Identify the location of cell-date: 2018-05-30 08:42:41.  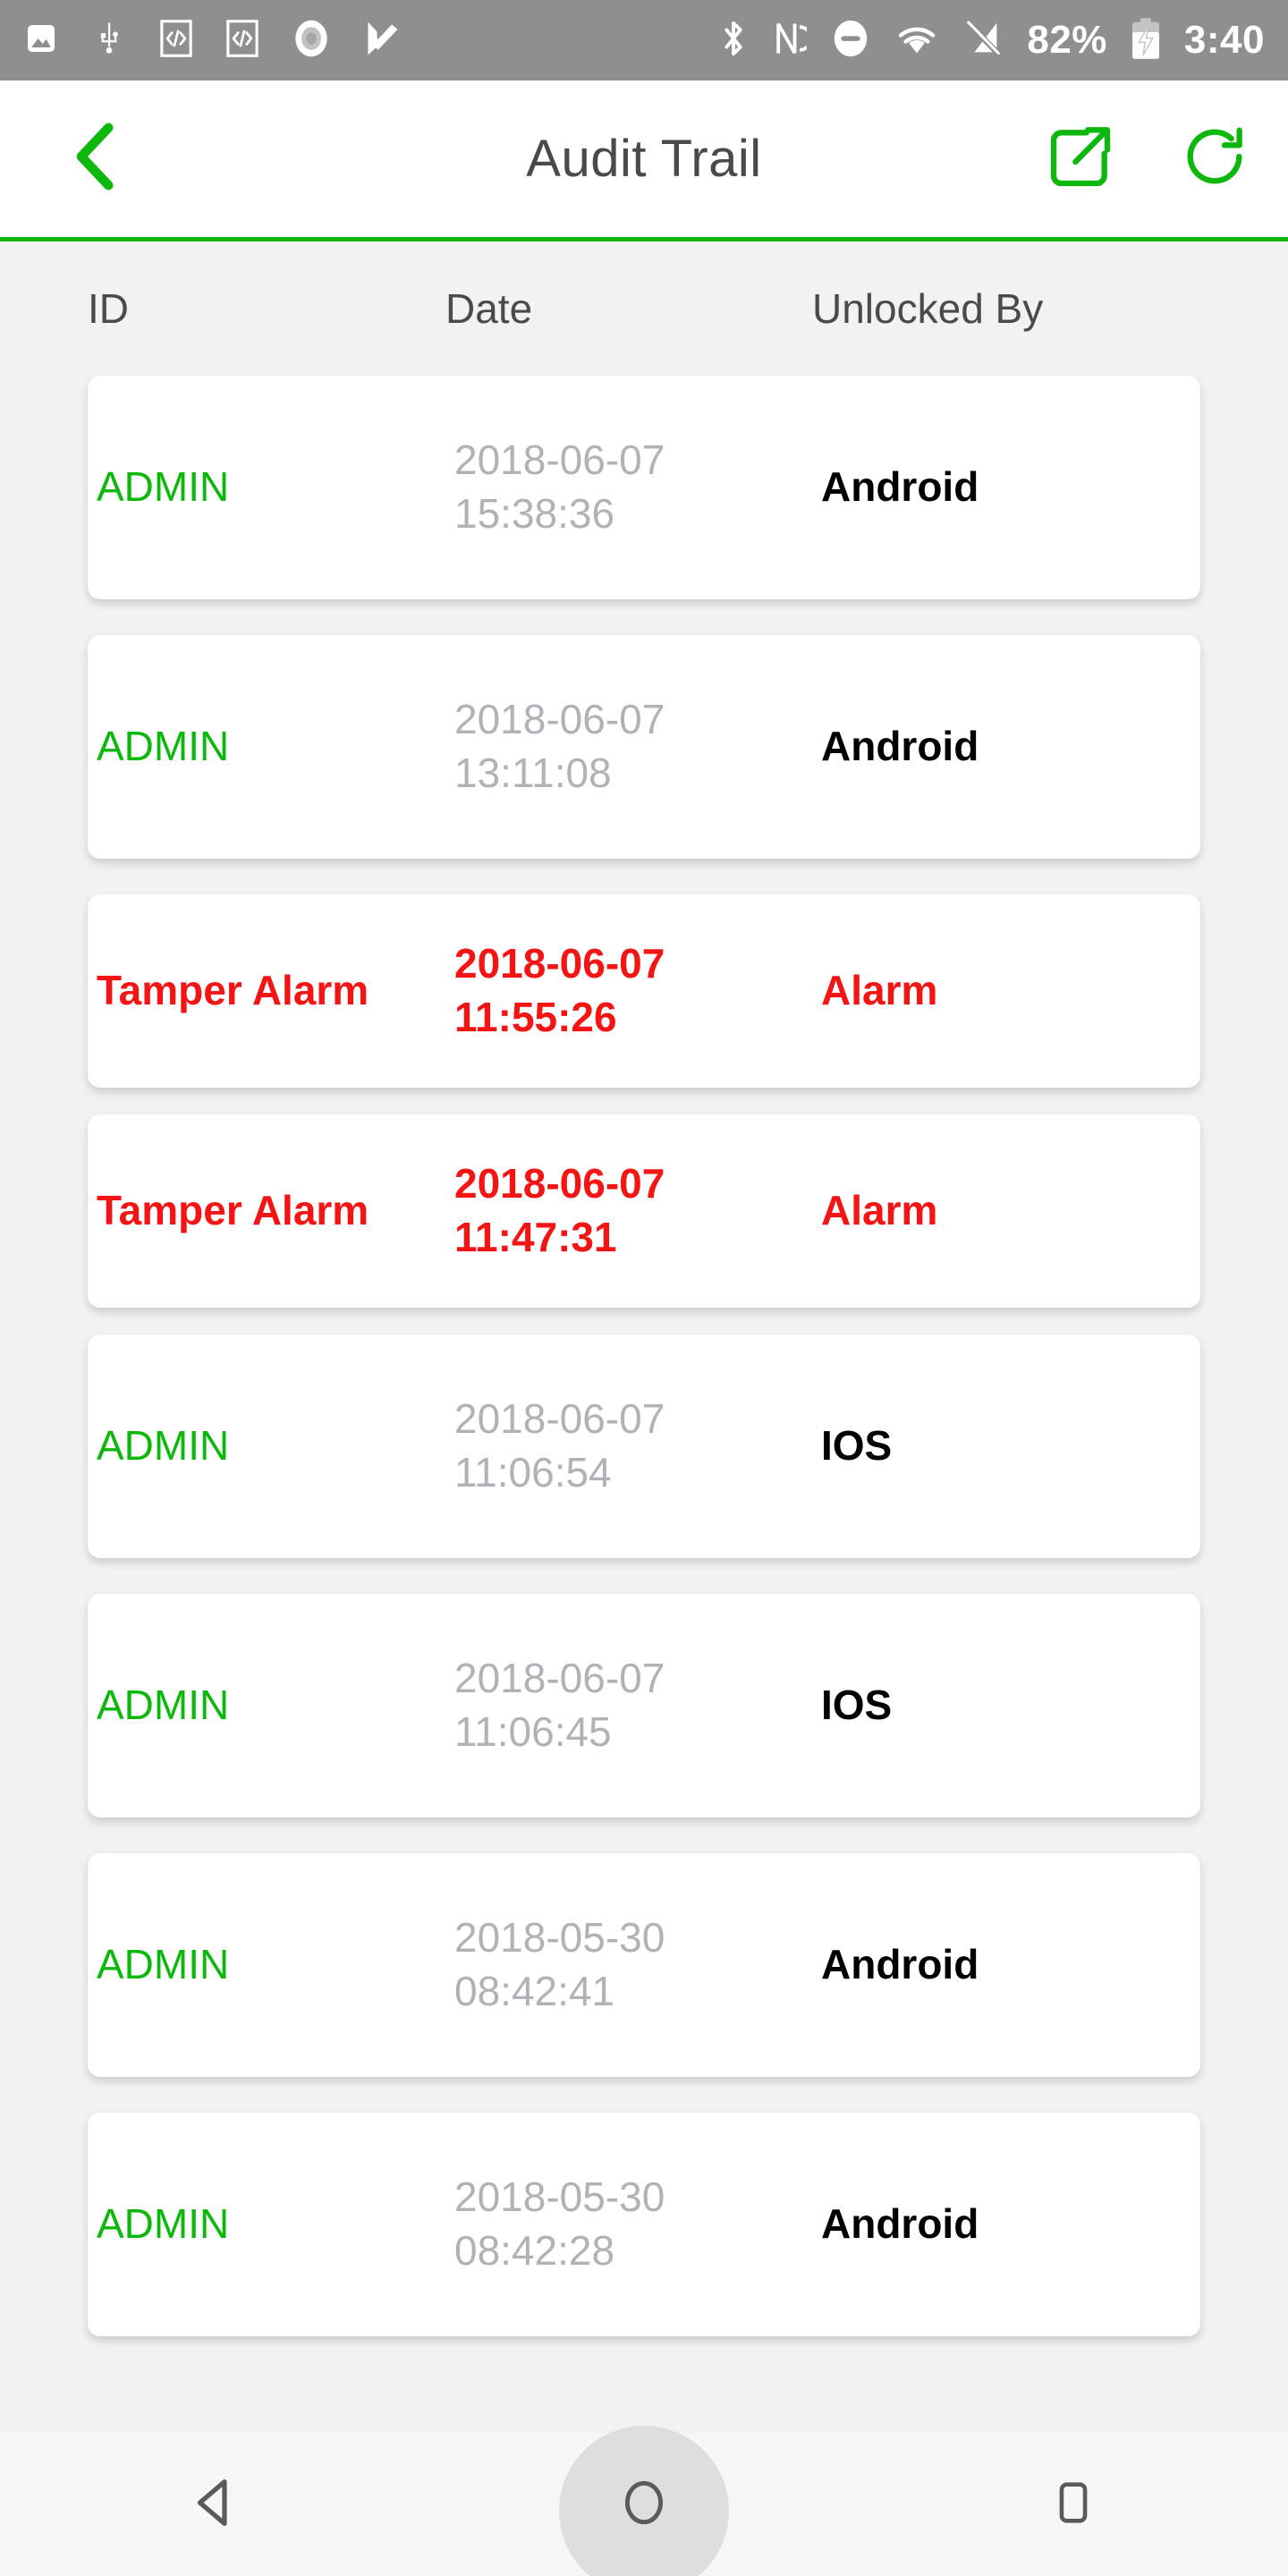
(637, 1965).